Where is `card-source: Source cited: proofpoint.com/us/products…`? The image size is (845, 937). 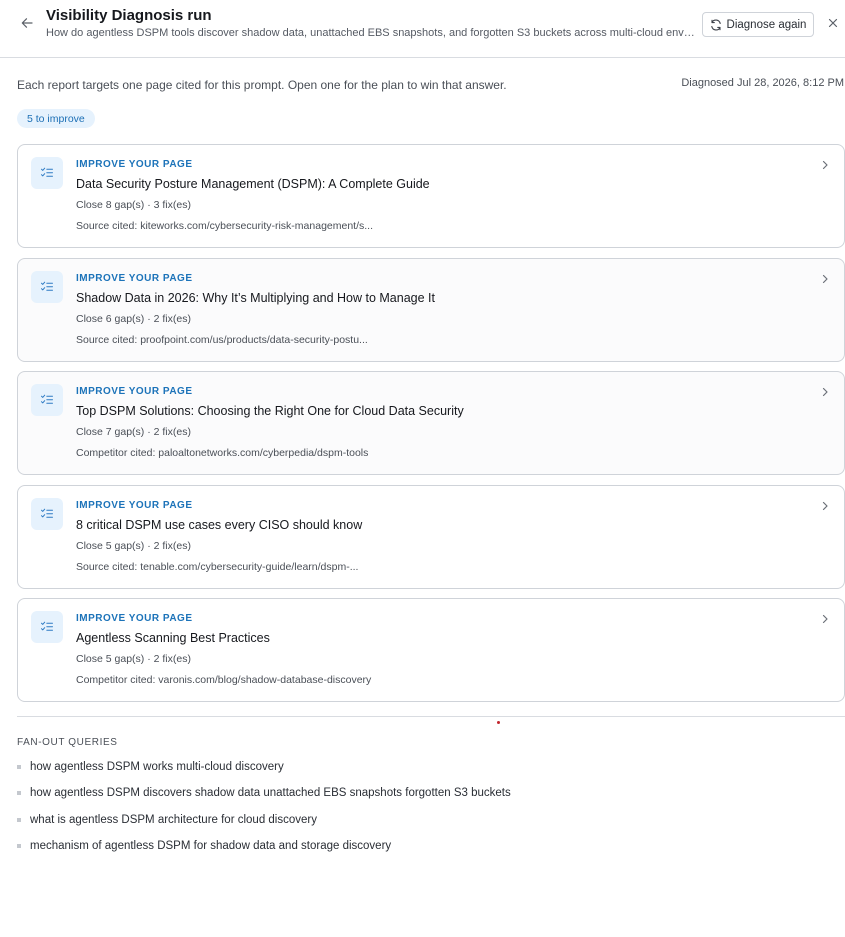 card-source: Source cited: proofpoint.com/us/products… is located at coordinates (222, 339).